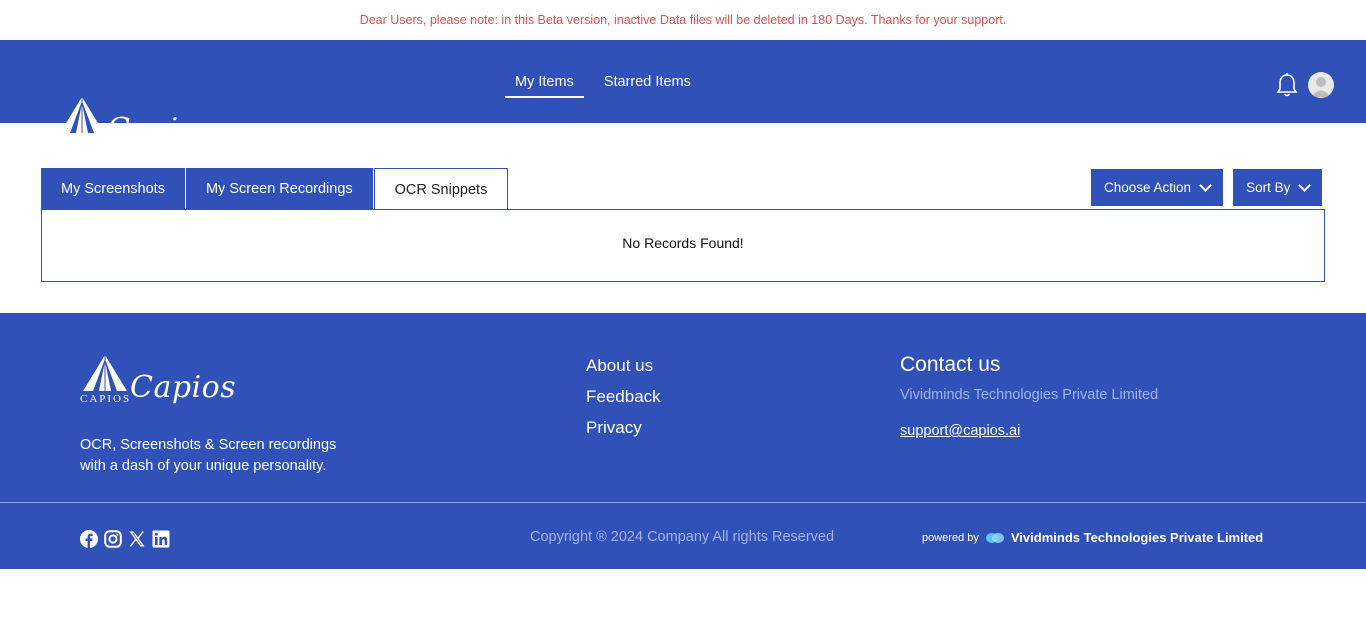  I want to click on tagline-line-1: OCR, Screenshots & Screen recordings, so click(208, 445).